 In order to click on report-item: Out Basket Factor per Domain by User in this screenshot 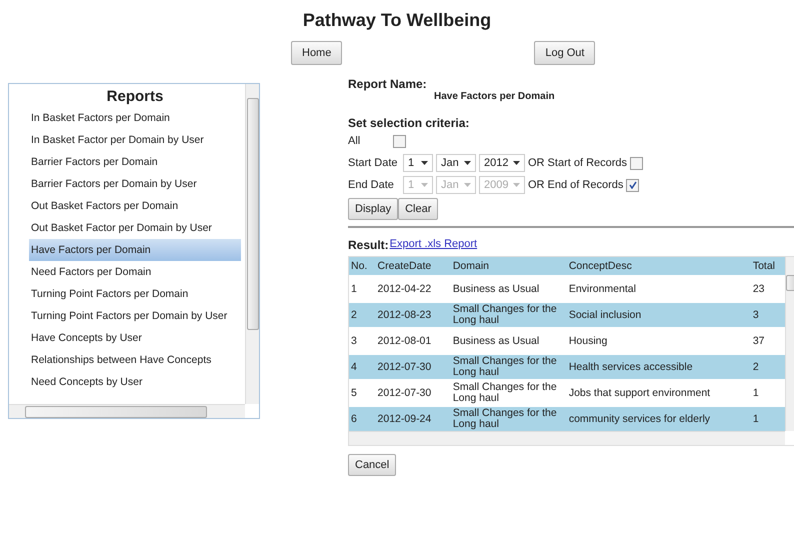, I will do `click(135, 228)`.